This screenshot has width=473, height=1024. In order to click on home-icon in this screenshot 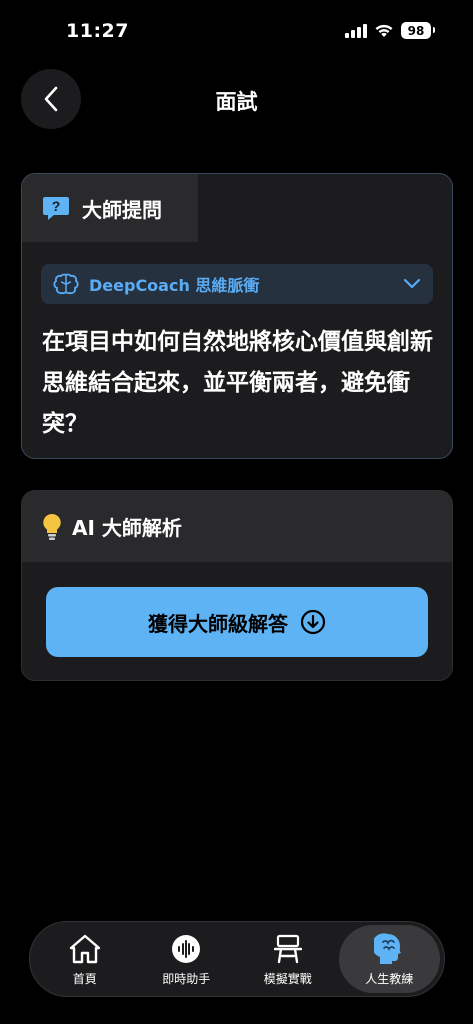, I will do `click(85, 949)`.